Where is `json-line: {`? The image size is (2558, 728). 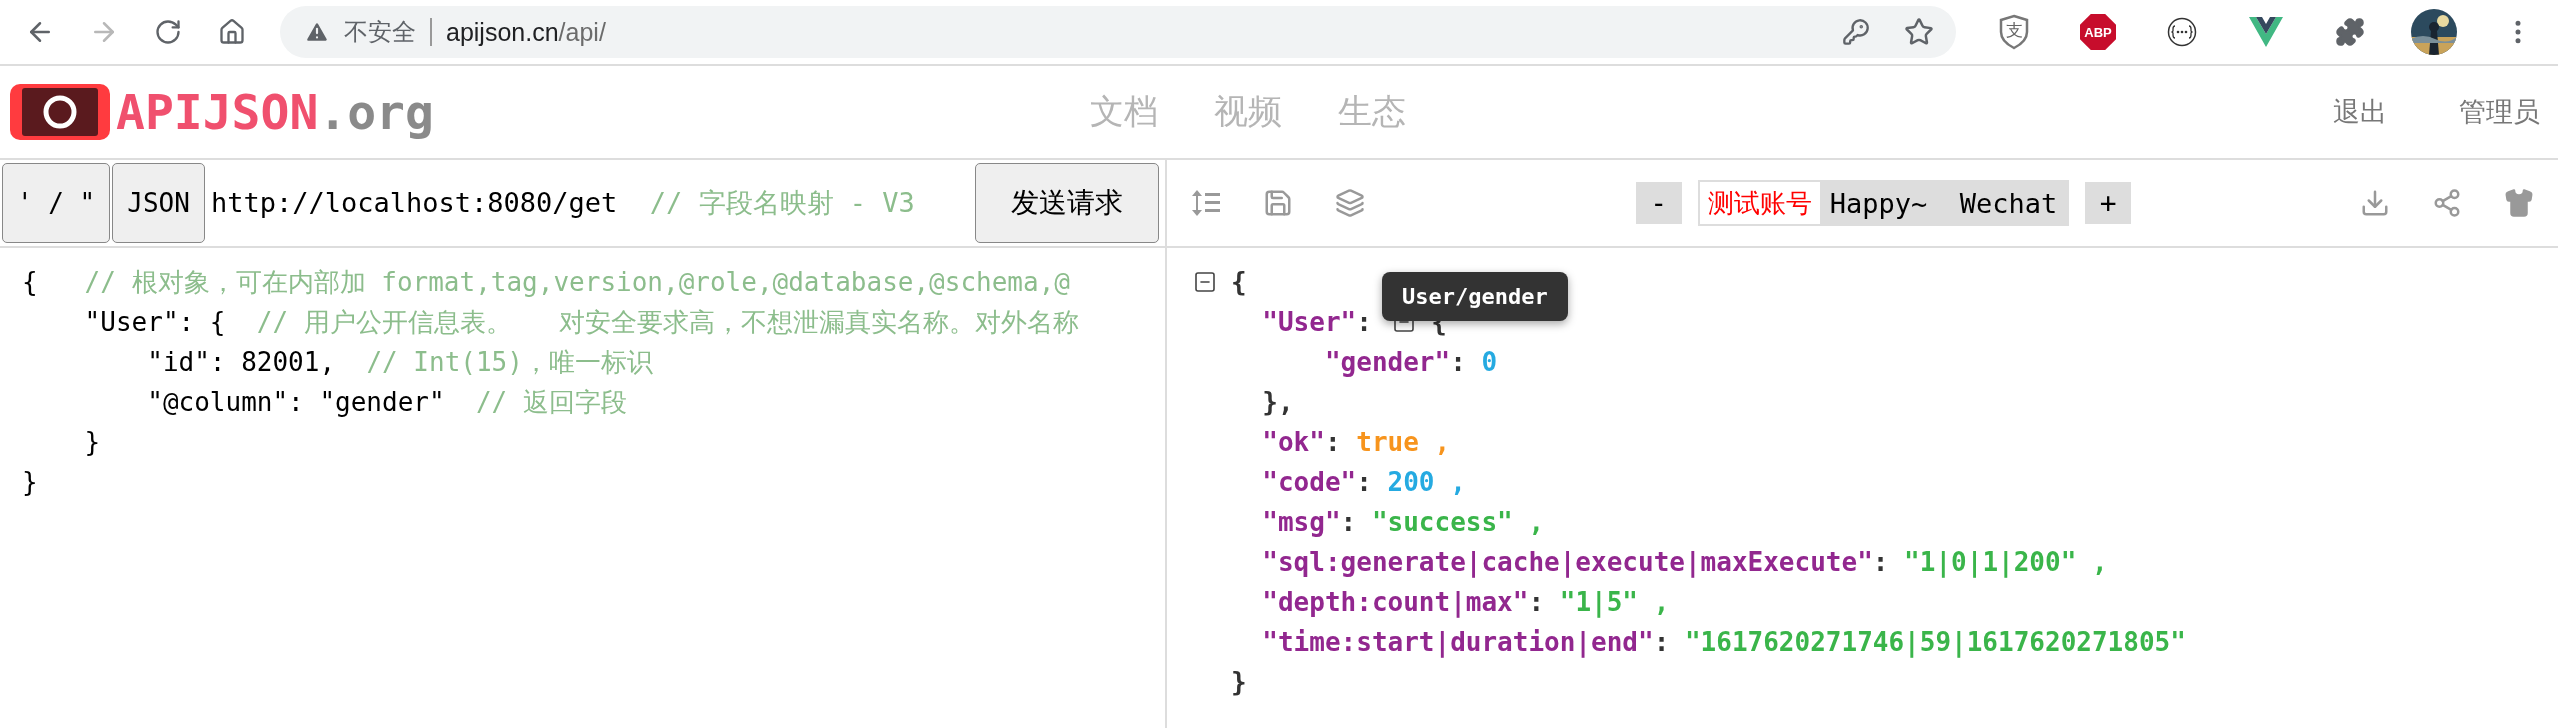
json-line: { is located at coordinates (1239, 282).